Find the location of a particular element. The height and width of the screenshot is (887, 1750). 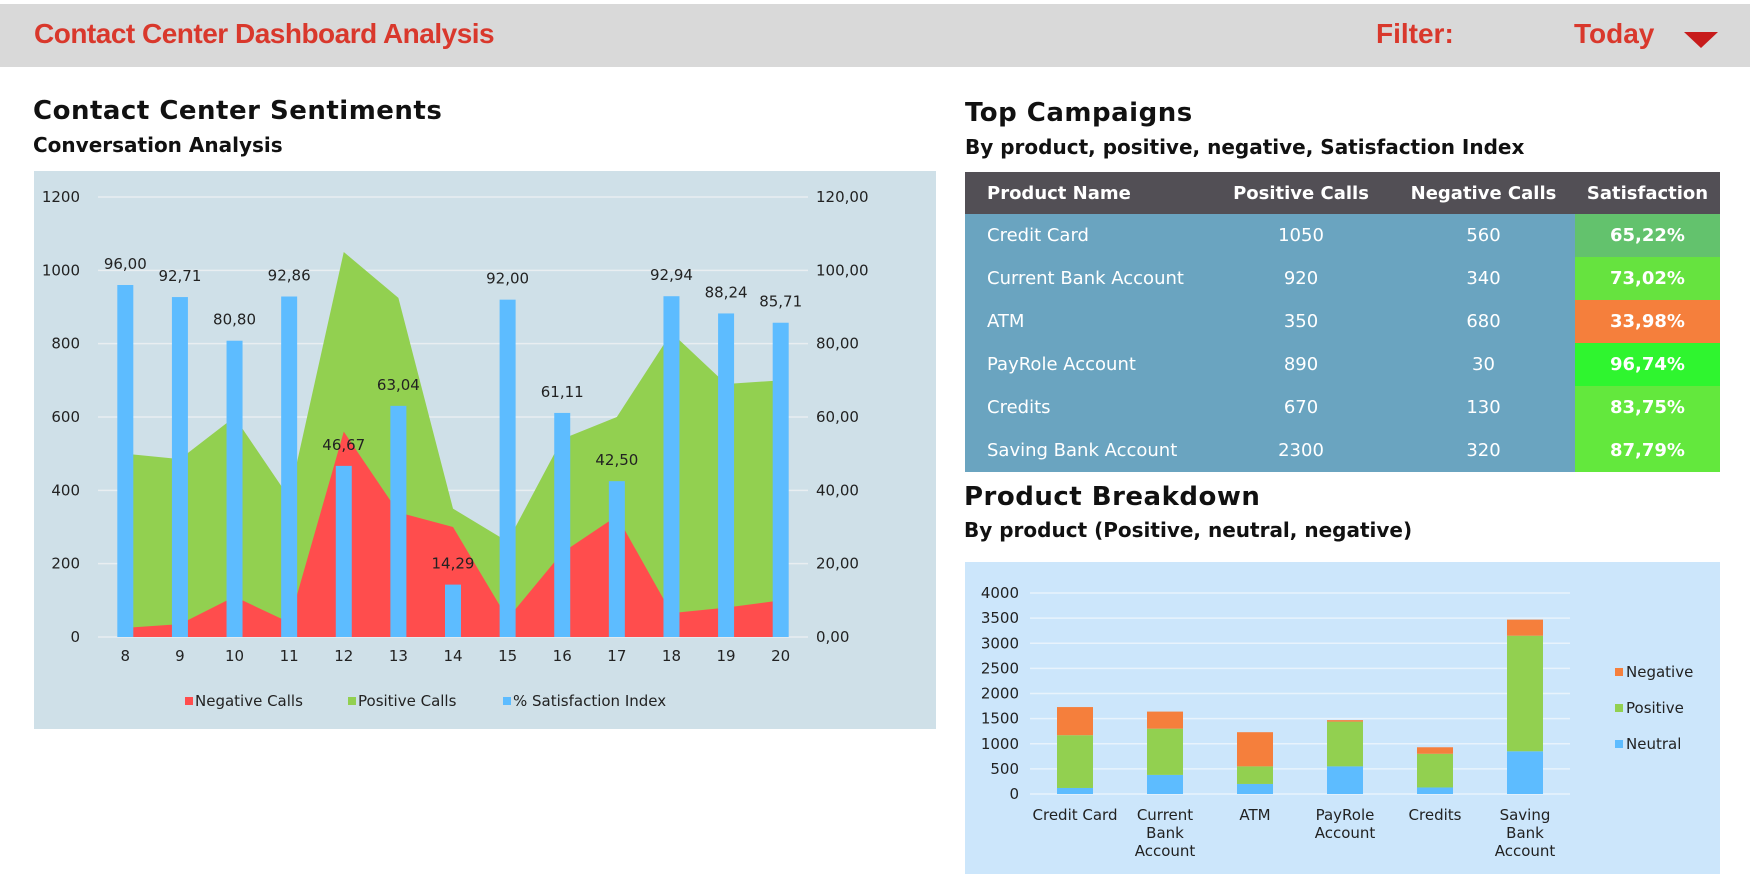

y-tick-label: 500 is located at coordinates (1004, 769).